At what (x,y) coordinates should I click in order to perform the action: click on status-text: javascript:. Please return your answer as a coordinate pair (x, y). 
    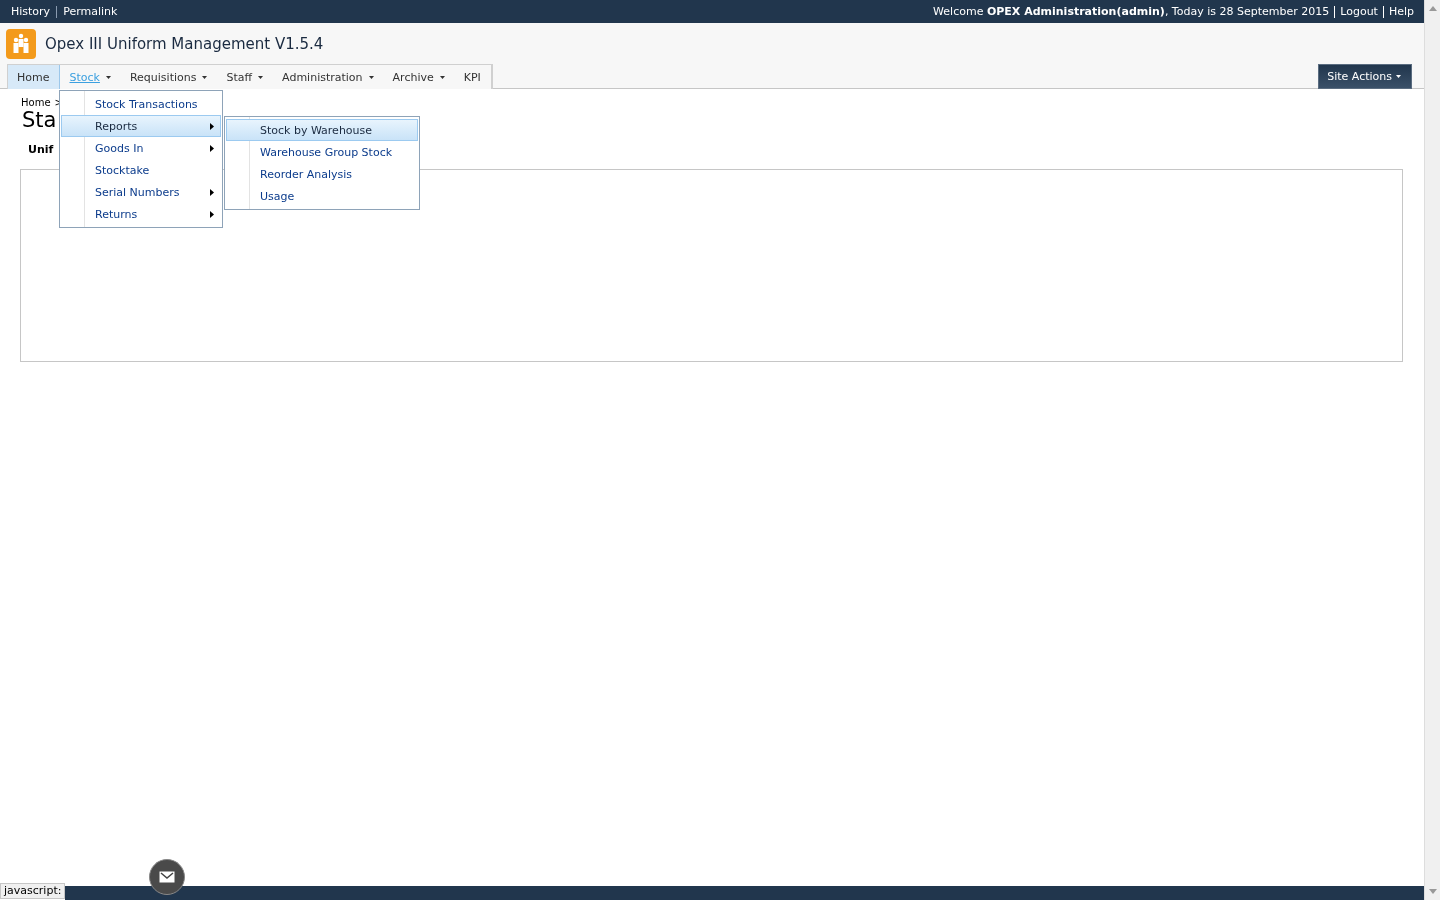
    Looking at the image, I should click on (33, 891).